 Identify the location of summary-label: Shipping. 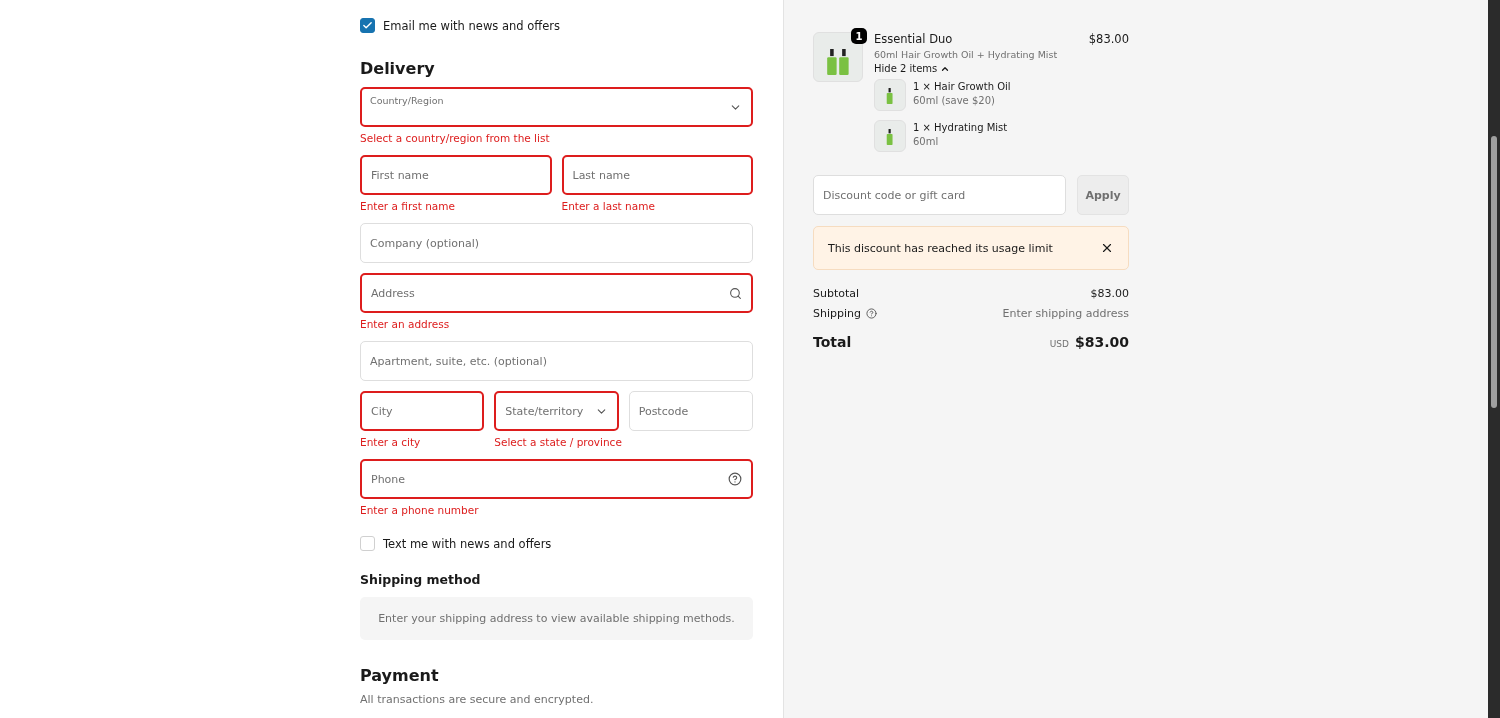
(837, 313).